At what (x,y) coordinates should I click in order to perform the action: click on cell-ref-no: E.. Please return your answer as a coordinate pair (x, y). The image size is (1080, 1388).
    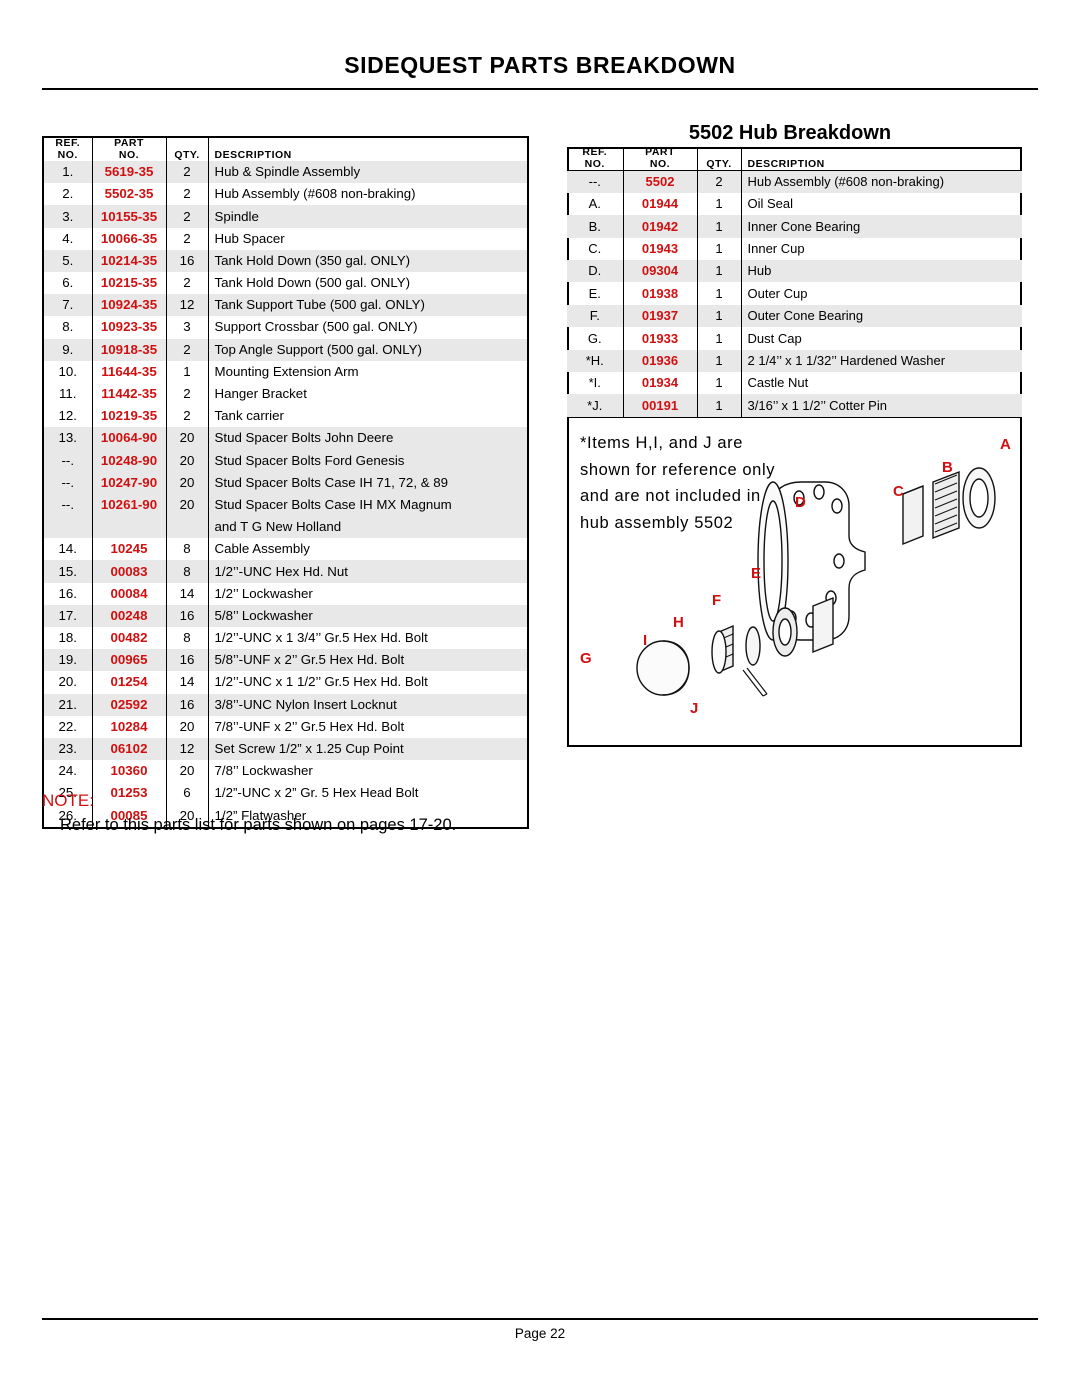
    Looking at the image, I should click on (595, 293).